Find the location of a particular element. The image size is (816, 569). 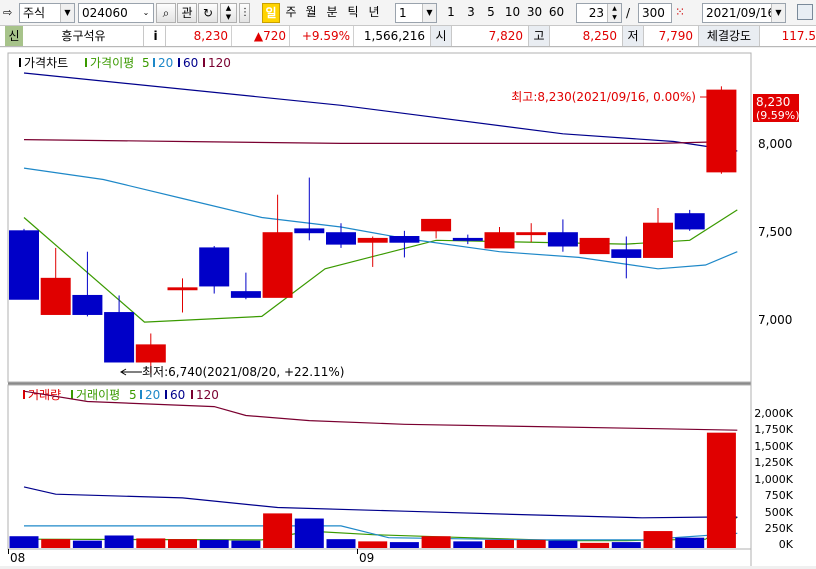

volume-legend-ma5: 5 is located at coordinates (133, 395).